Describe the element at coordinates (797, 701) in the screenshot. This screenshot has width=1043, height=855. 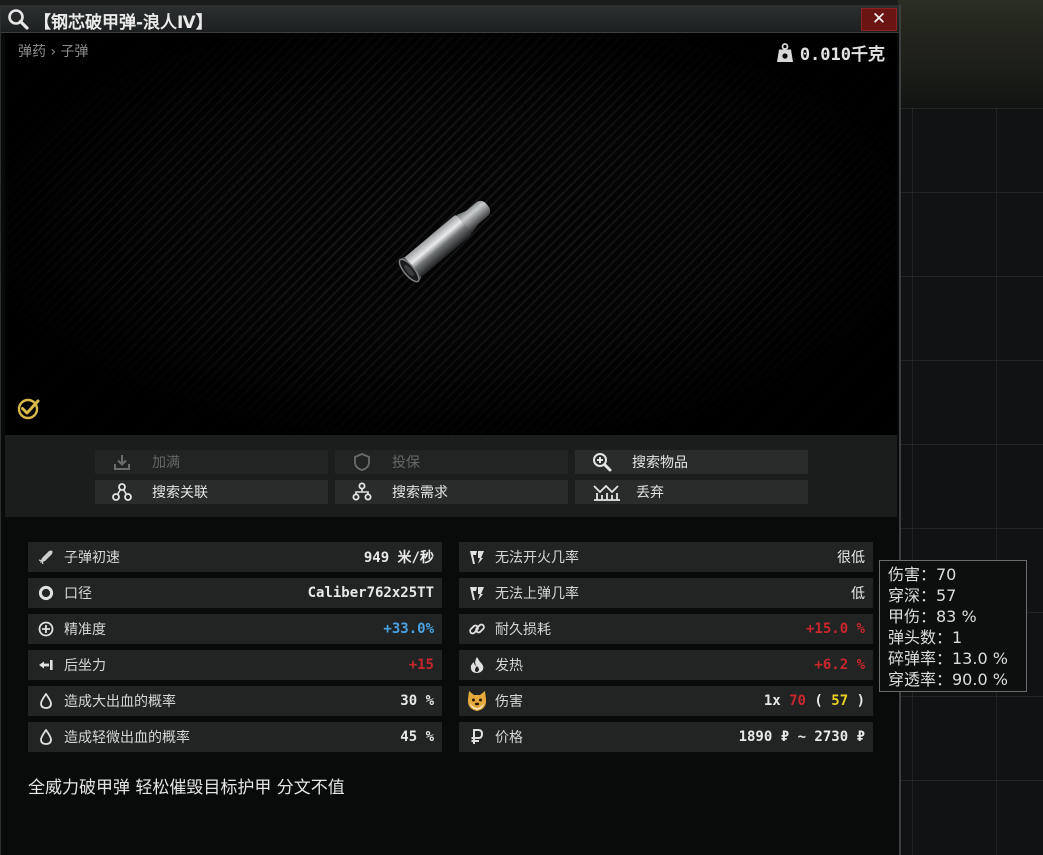
I see `damage-number: 70` at that location.